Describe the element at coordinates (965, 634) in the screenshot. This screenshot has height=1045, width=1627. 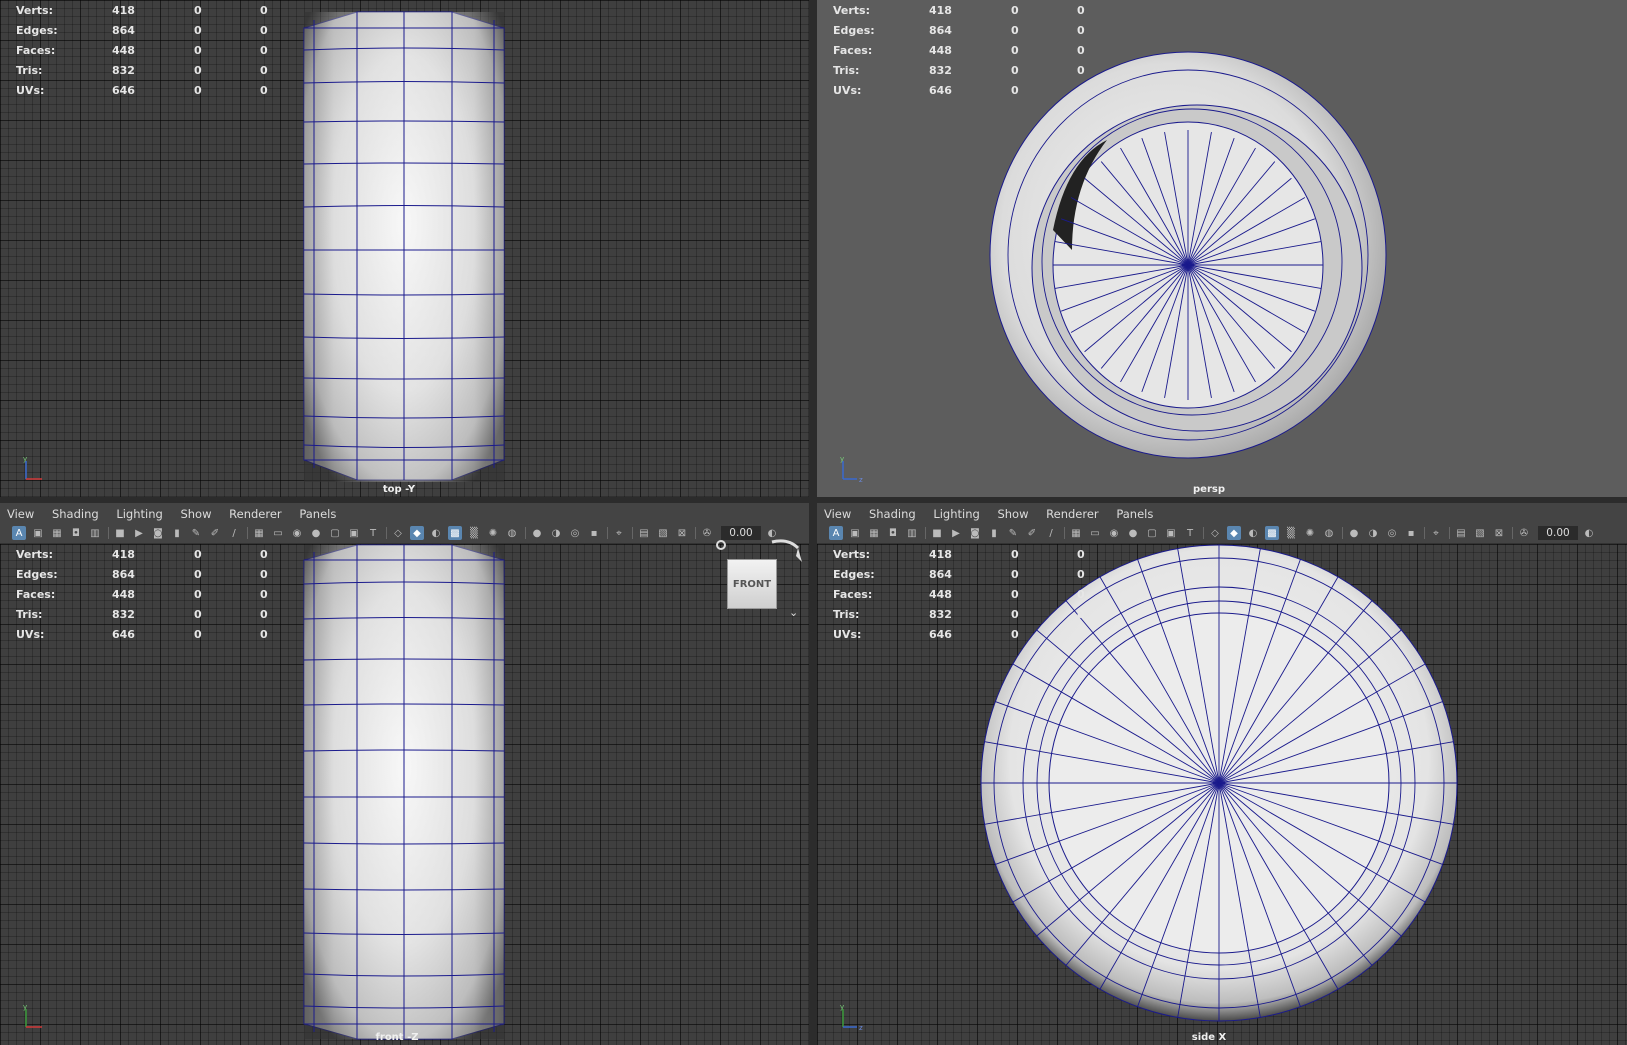
I see `hud-row: UVs: 646 0 0` at that location.